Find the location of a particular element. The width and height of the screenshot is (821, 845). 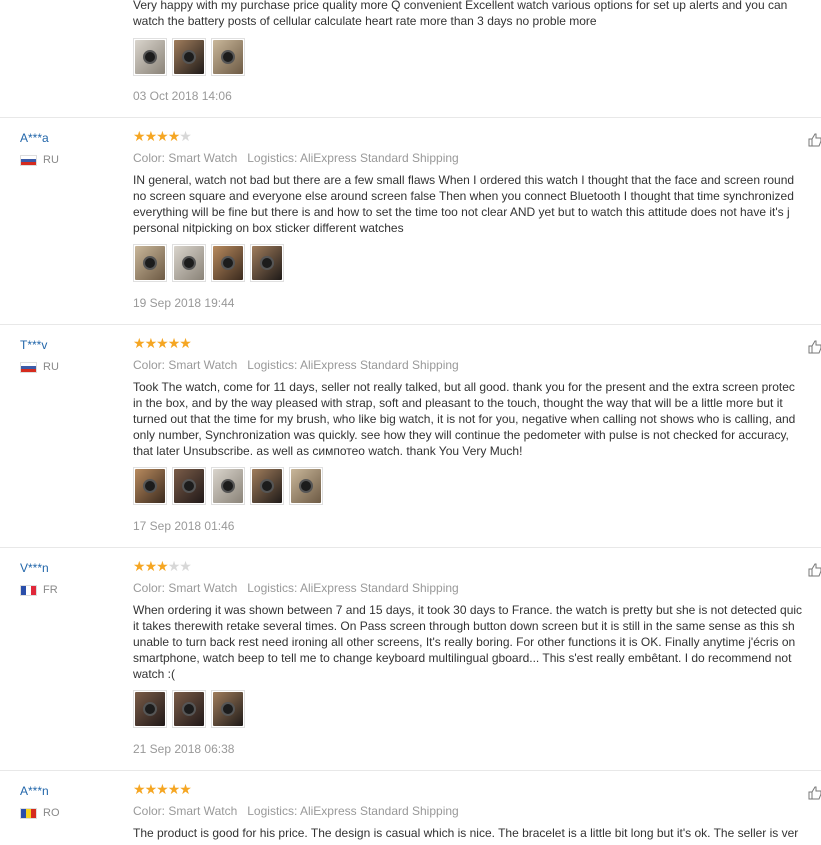

review-date: 21 Sep 2018 06:38 is located at coordinates (184, 749).